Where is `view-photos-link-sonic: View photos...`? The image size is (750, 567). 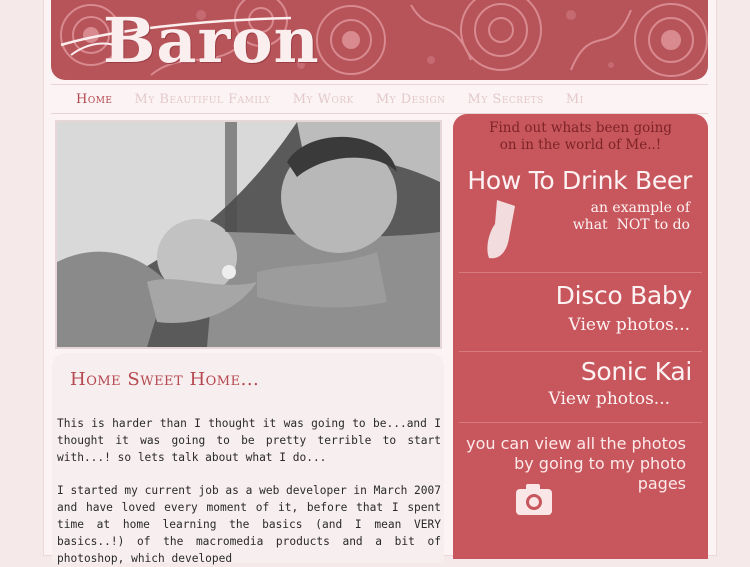
view-photos-link-sonic: View photos... is located at coordinates (610, 399).